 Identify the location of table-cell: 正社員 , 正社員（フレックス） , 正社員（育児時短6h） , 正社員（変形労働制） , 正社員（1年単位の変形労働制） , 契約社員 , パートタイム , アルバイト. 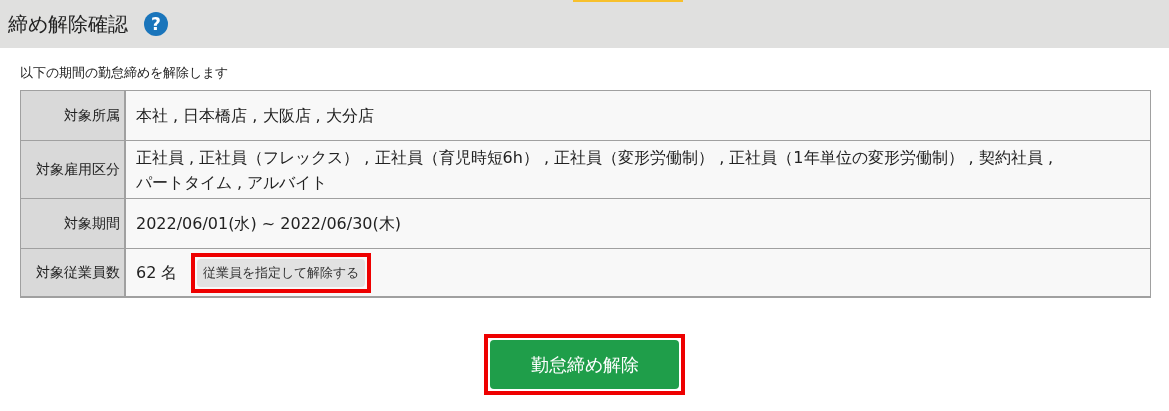
(638, 170).